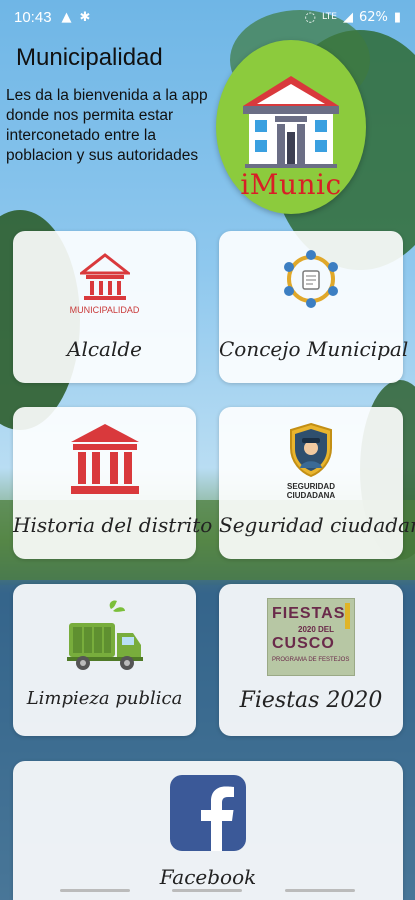 The image size is (415, 900). What do you see at coordinates (33, 17) in the screenshot?
I see `status-time: 10:43` at bounding box center [33, 17].